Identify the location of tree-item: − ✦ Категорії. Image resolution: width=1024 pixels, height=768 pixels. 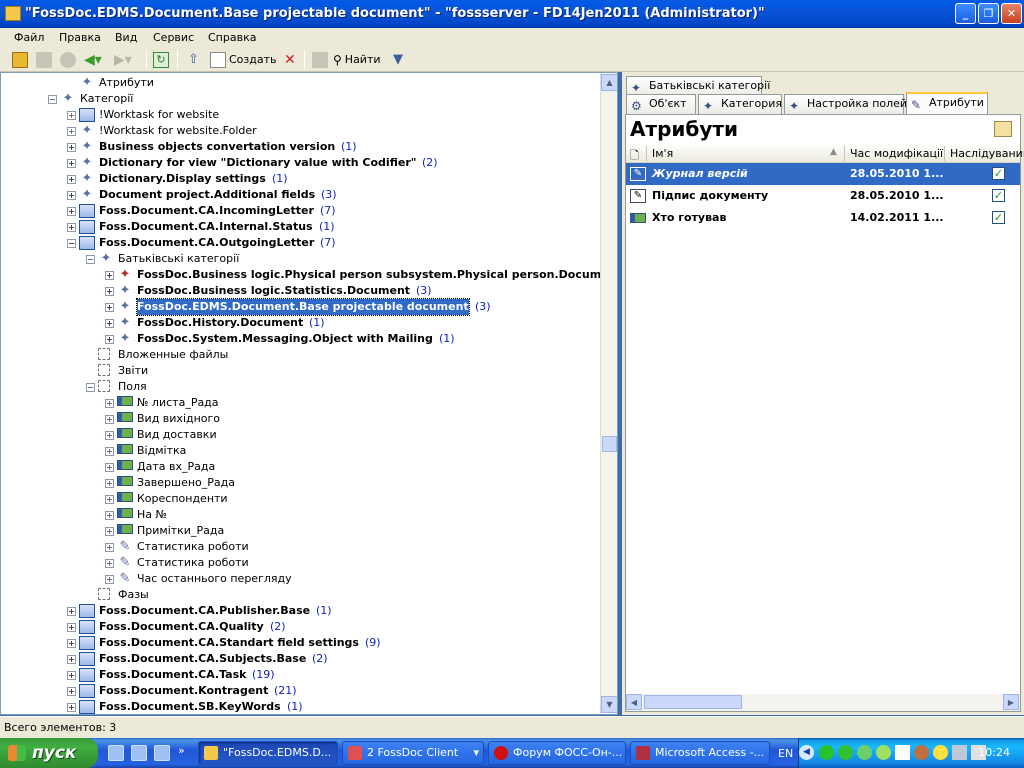
(301, 99).